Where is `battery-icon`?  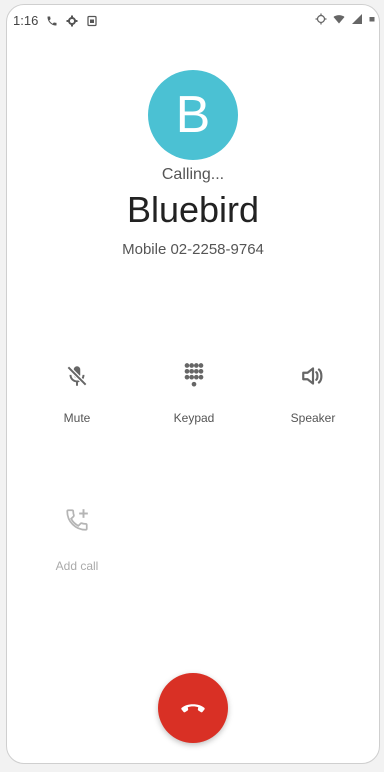
battery-icon is located at coordinates (372, 19).